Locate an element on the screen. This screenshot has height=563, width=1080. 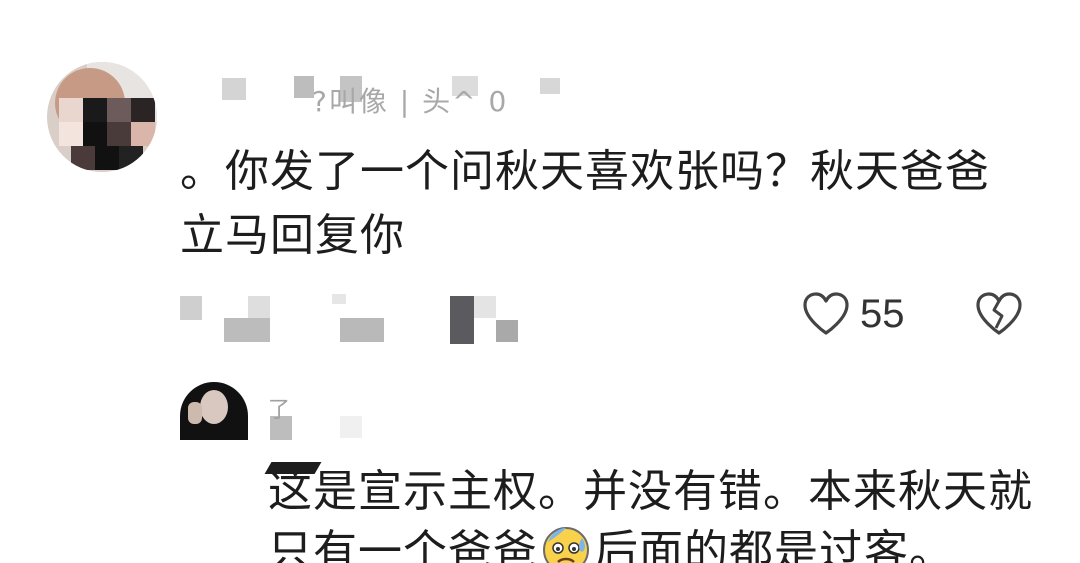
broken-heart-icon is located at coordinates (999, 313).